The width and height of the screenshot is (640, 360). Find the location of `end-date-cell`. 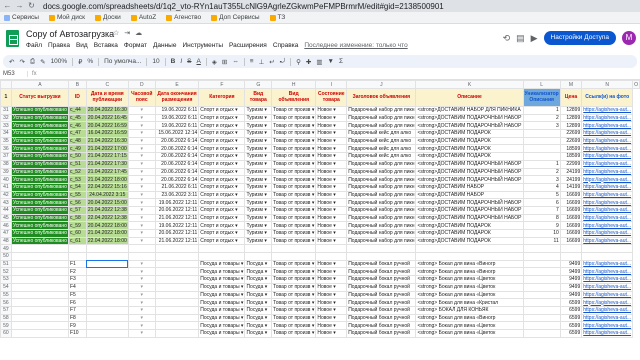

end-date-cell is located at coordinates (177, 295).